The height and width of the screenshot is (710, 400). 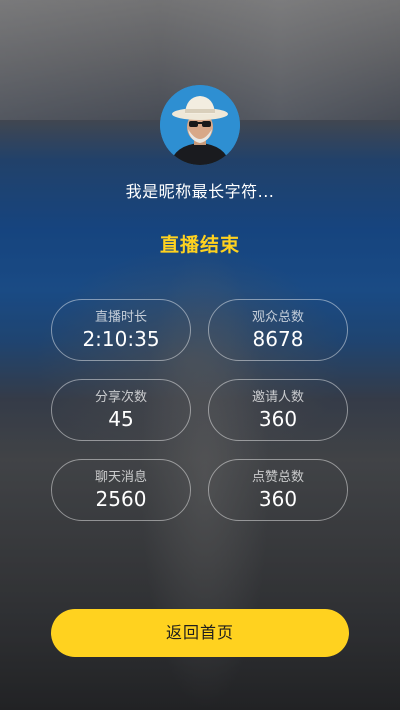 What do you see at coordinates (277, 397) in the screenshot?
I see `stat-label: 邀请人数` at bounding box center [277, 397].